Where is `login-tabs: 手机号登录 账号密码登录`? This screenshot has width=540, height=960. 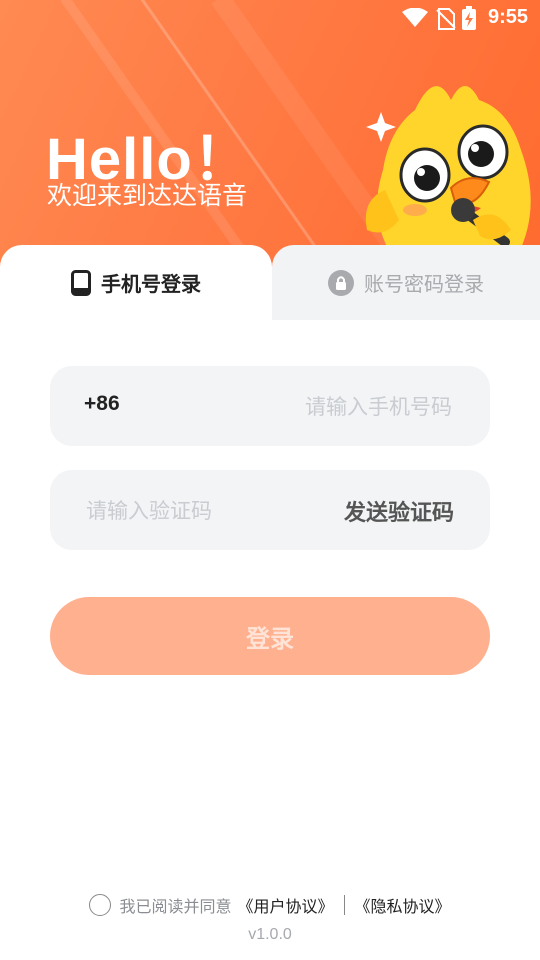
login-tabs: 手机号登录 账号密码登录 is located at coordinates (270, 282).